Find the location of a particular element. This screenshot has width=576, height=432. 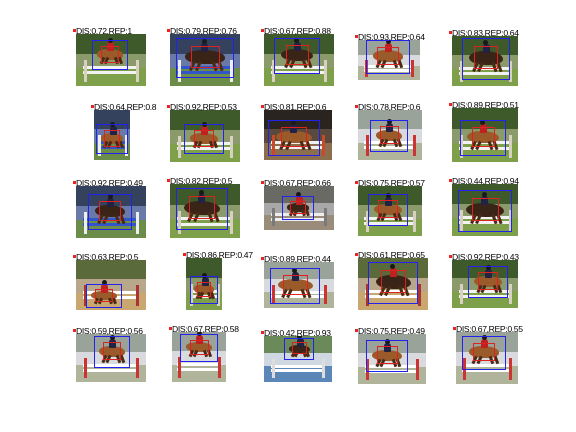

thumbnail: DIS:0.59,REP:0.56 is located at coordinates (109, 354).